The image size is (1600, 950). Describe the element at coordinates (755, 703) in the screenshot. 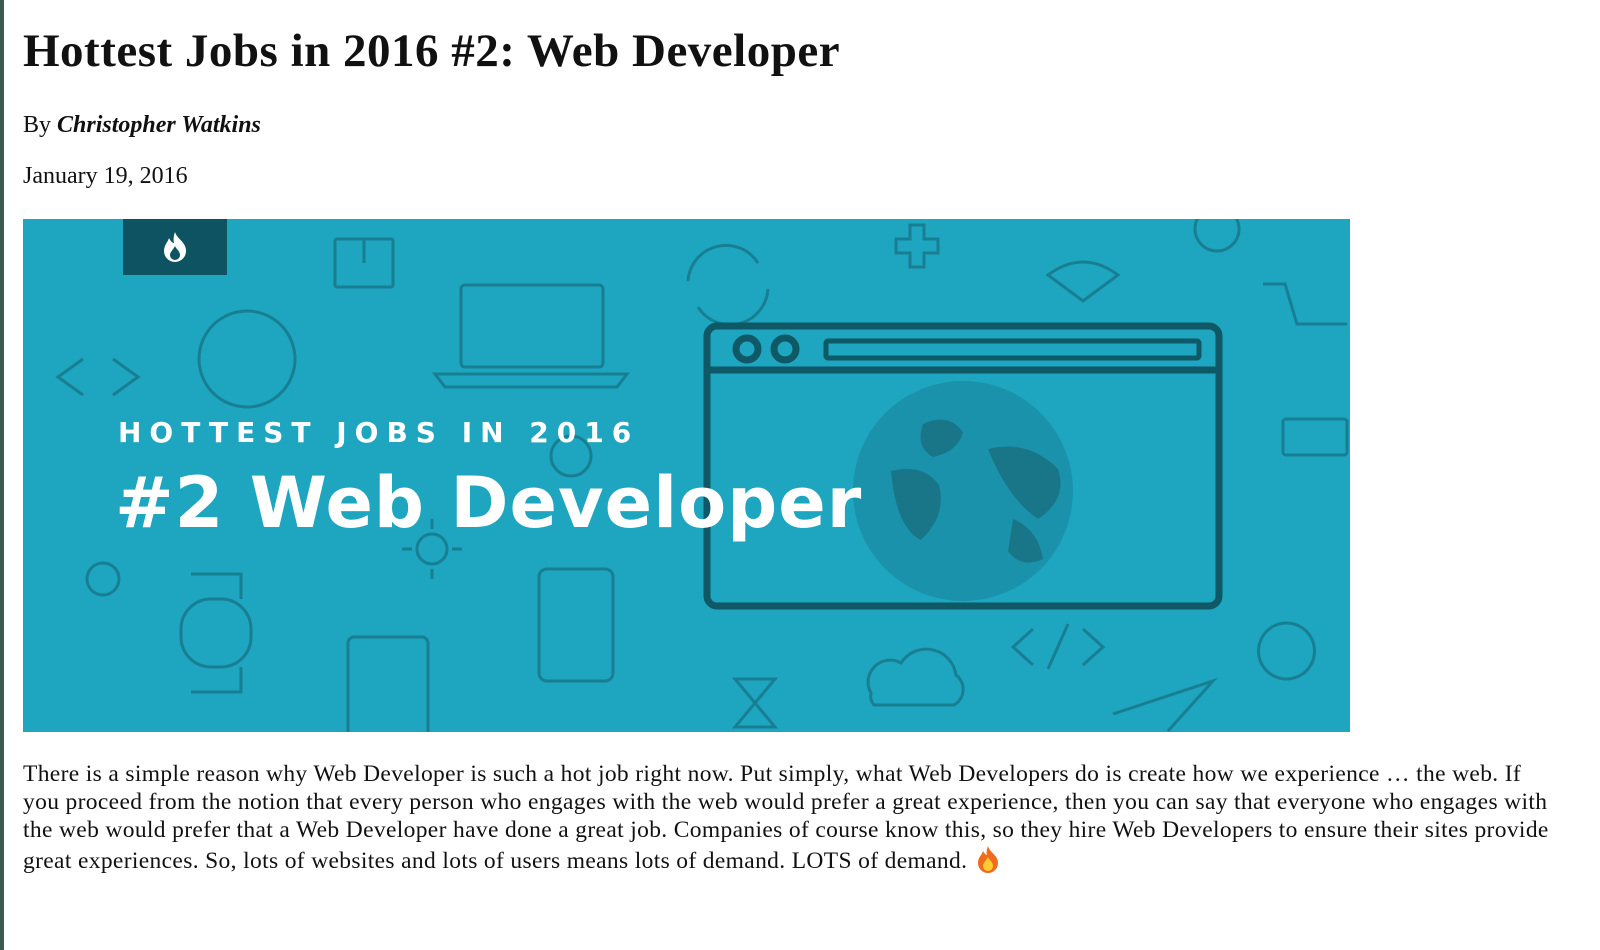

I see `hourglass-icon` at that location.